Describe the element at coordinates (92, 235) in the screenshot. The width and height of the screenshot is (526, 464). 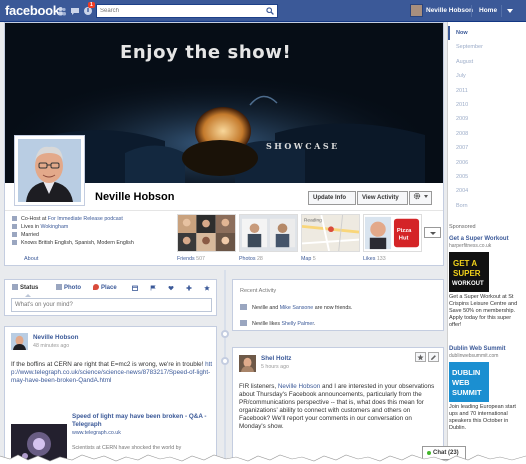
I see `about-item: Married` at that location.